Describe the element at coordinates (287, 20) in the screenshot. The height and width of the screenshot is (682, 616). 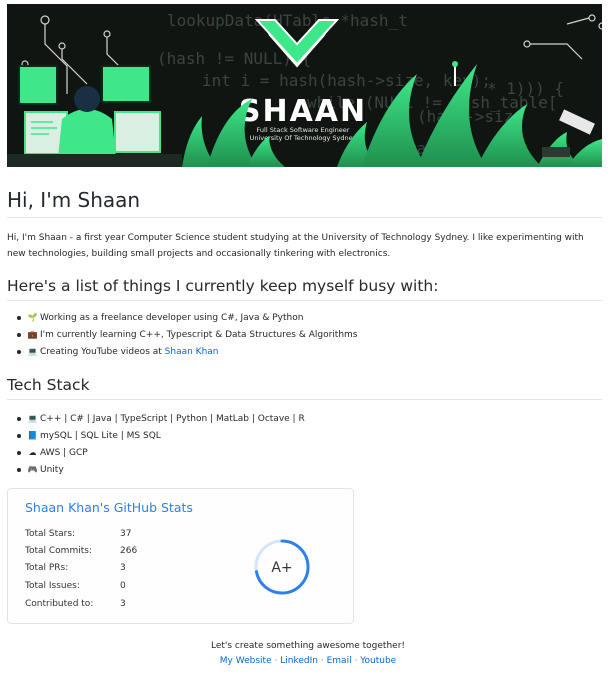
I see `code-line: lookupData(HTable *hash_t` at that location.